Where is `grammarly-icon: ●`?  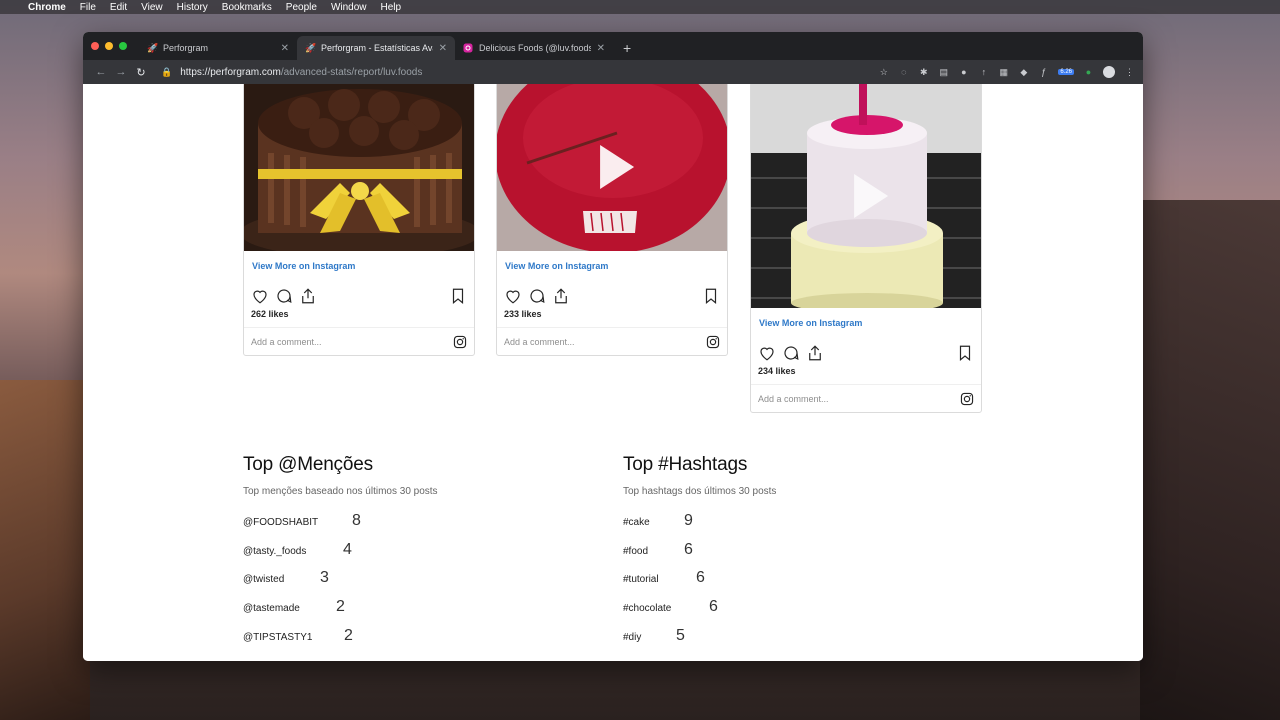 grammarly-icon: ● is located at coordinates (1088, 72).